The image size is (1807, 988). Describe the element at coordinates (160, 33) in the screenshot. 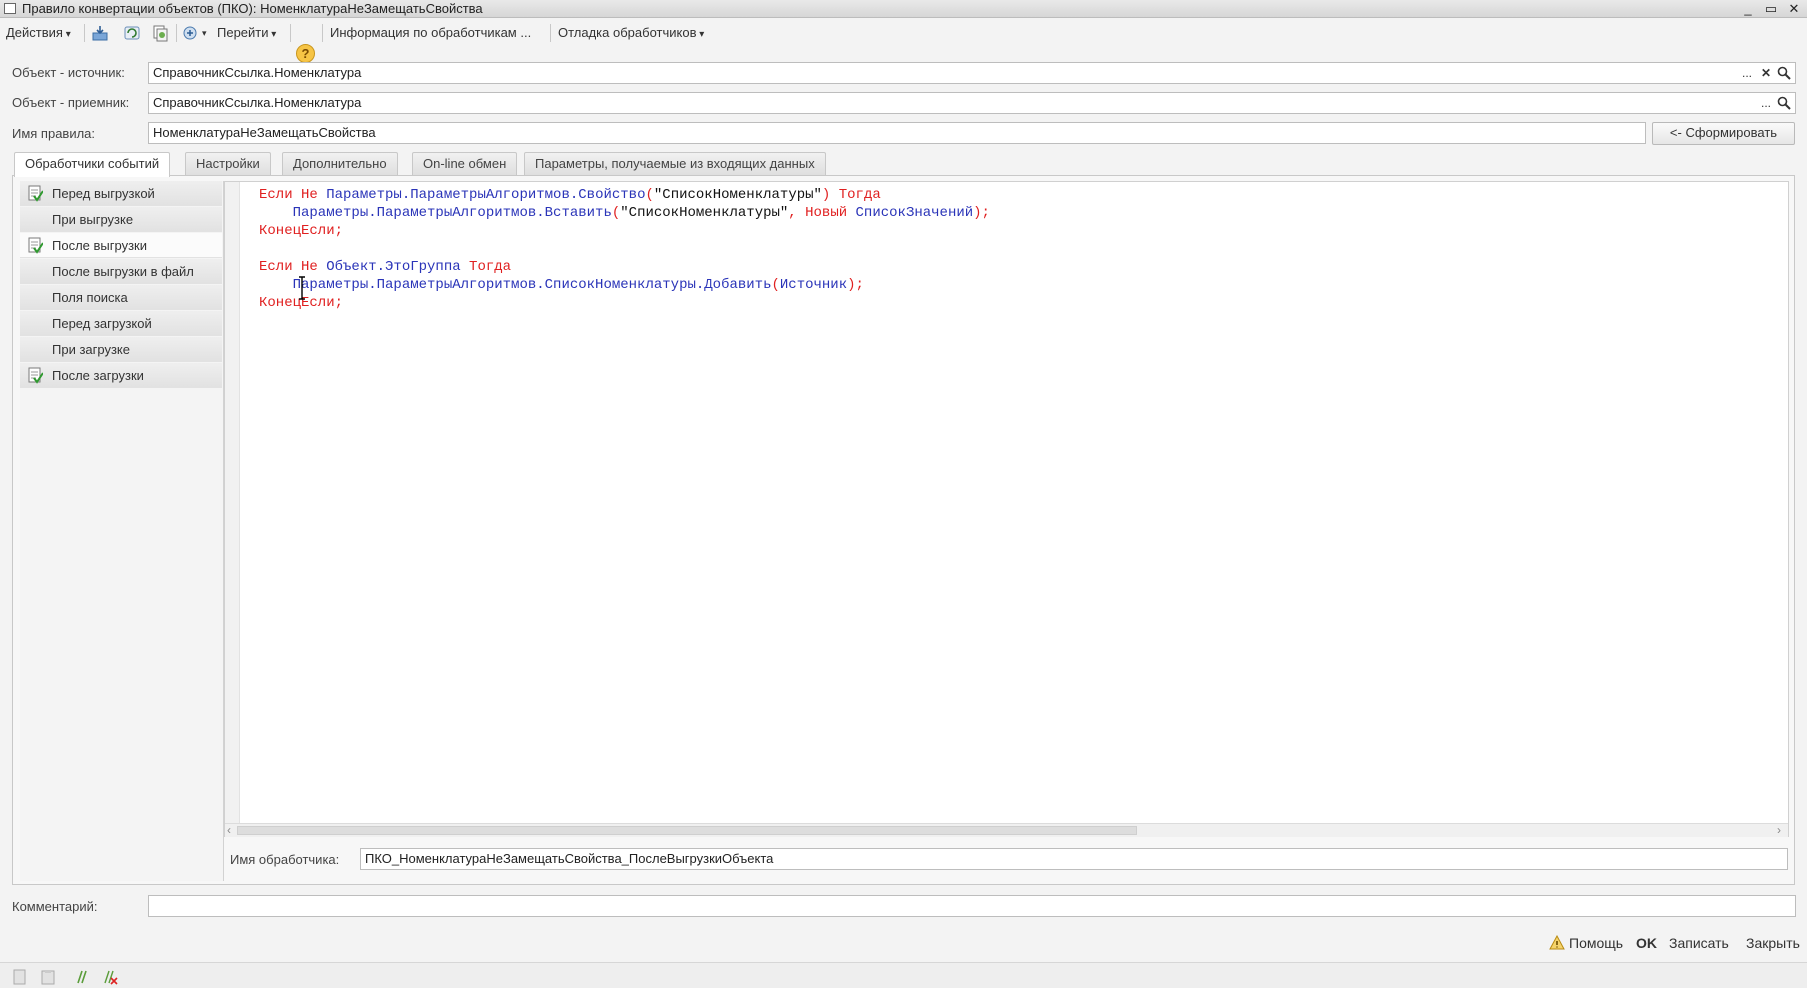

I see `copy-icon` at that location.